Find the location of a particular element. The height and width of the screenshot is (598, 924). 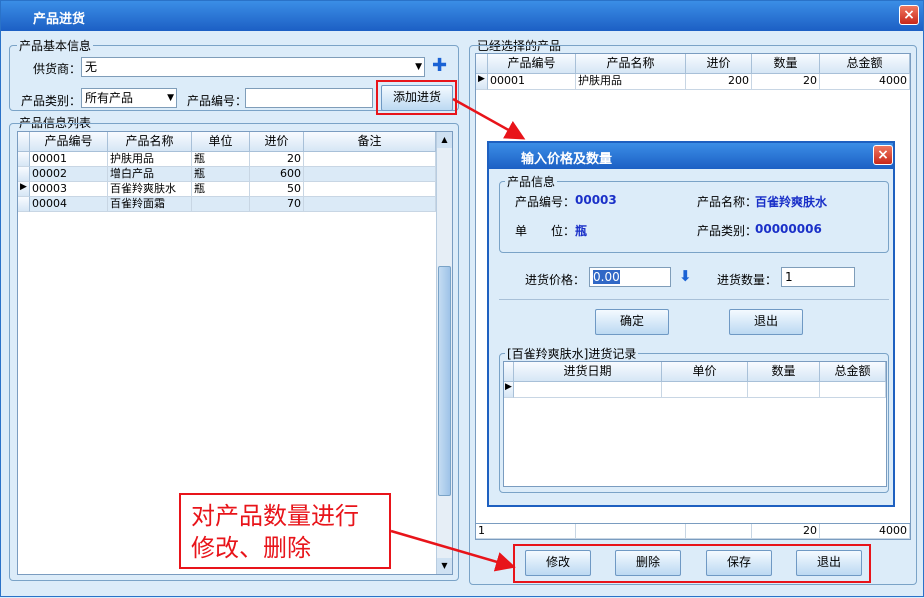

product-code-input is located at coordinates (309, 98).